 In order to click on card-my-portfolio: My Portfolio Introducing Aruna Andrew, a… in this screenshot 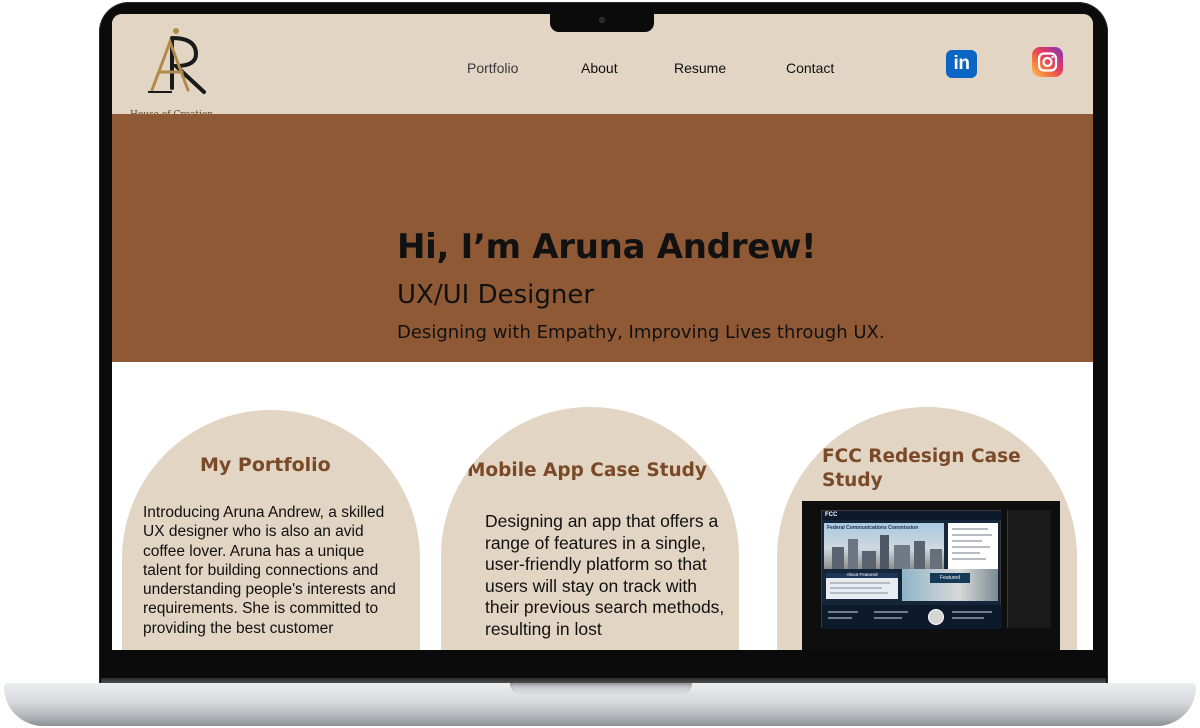, I will do `click(271, 530)`.